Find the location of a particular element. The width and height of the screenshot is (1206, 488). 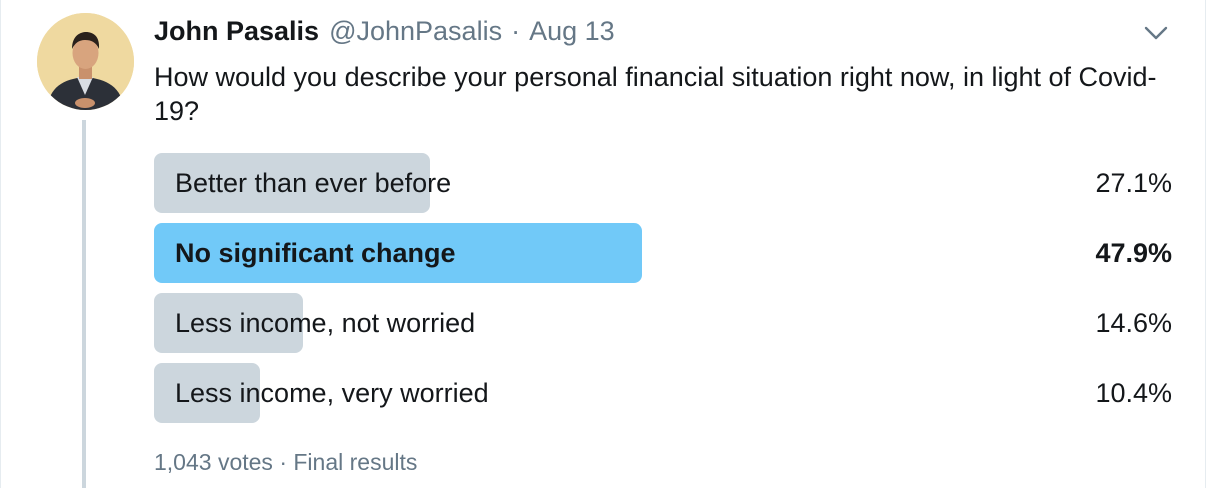

poll-option: Better than ever before 27.1% is located at coordinates (663, 183).